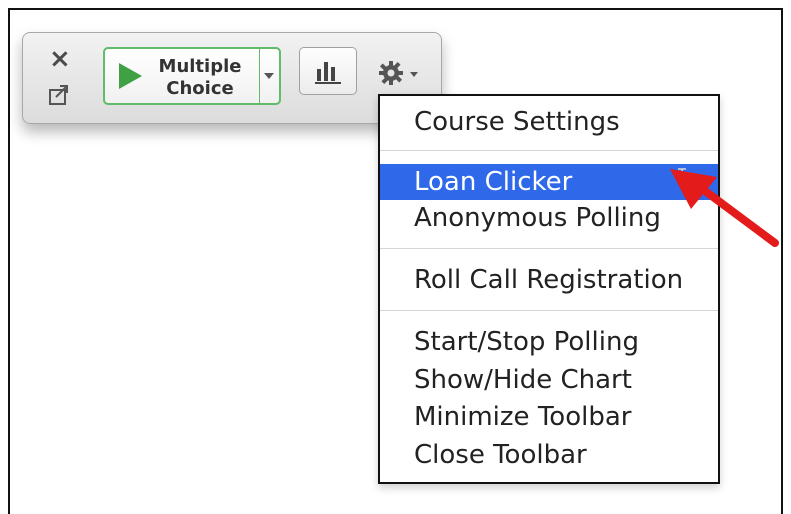  What do you see at coordinates (493, 182) in the screenshot?
I see `menu-item-label: Loan Clicker` at bounding box center [493, 182].